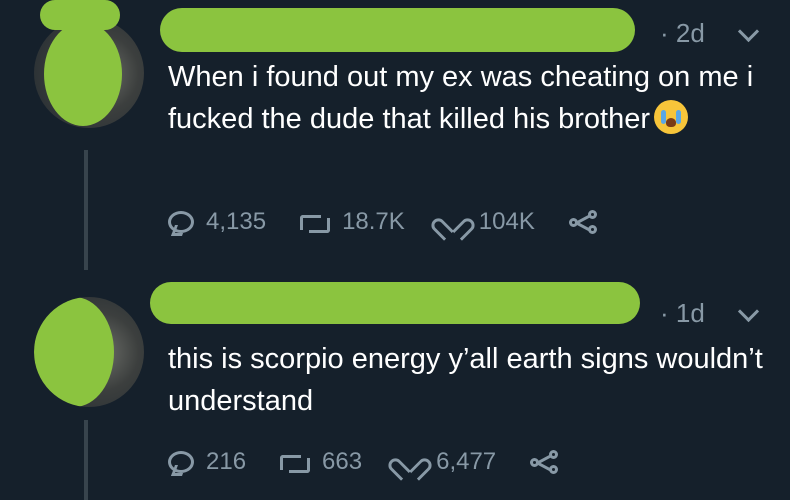 Image resolution: width=790 pixels, height=500 pixels. Describe the element at coordinates (506, 221) in the screenshot. I see `like-count: 104K` at that location.